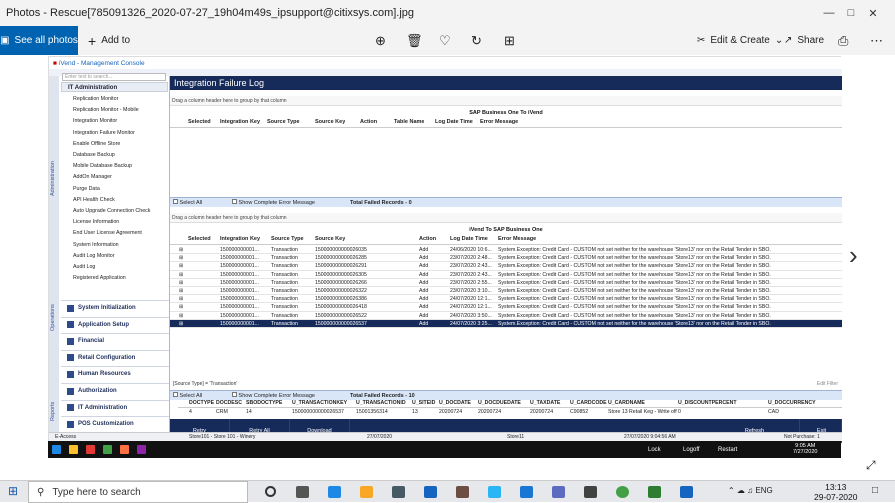 The image size is (895, 503). Describe the element at coordinates (750, 490) in the screenshot. I see `system-tray: ⌃ ☁ ♫ ENG` at that location.